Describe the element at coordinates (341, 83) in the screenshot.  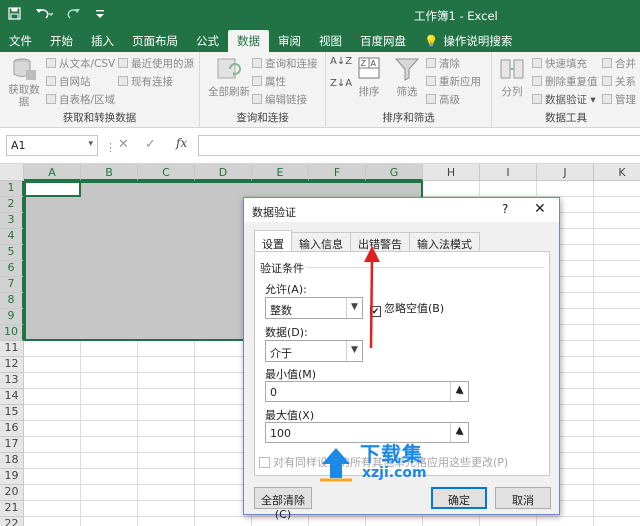
I see `sort-za-button: Z↓A` at that location.